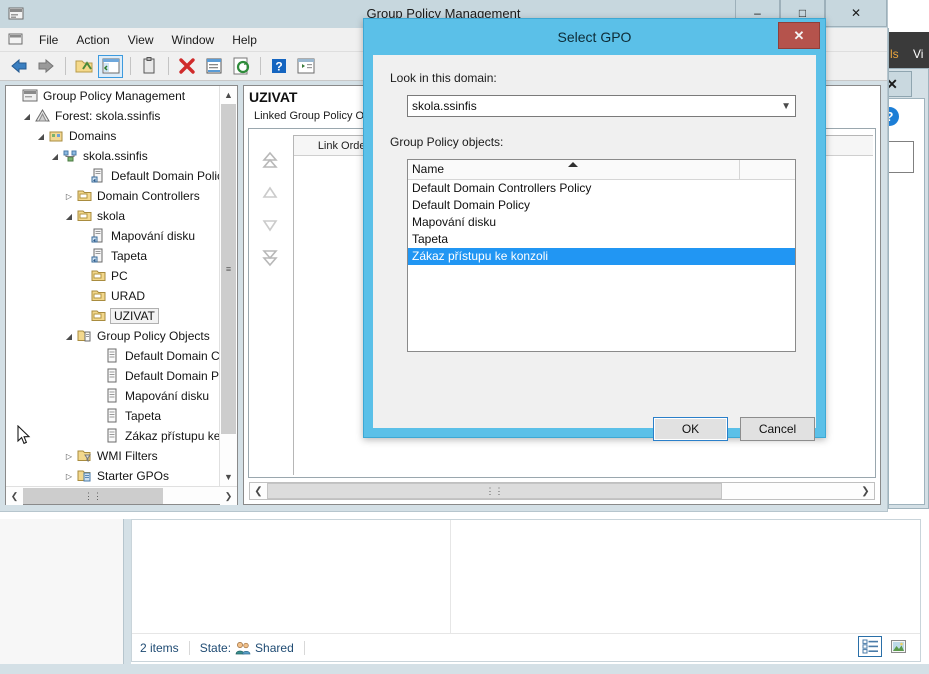 The width and height of the screenshot is (929, 674). What do you see at coordinates (767, 169) in the screenshot?
I see `column-filler` at bounding box center [767, 169].